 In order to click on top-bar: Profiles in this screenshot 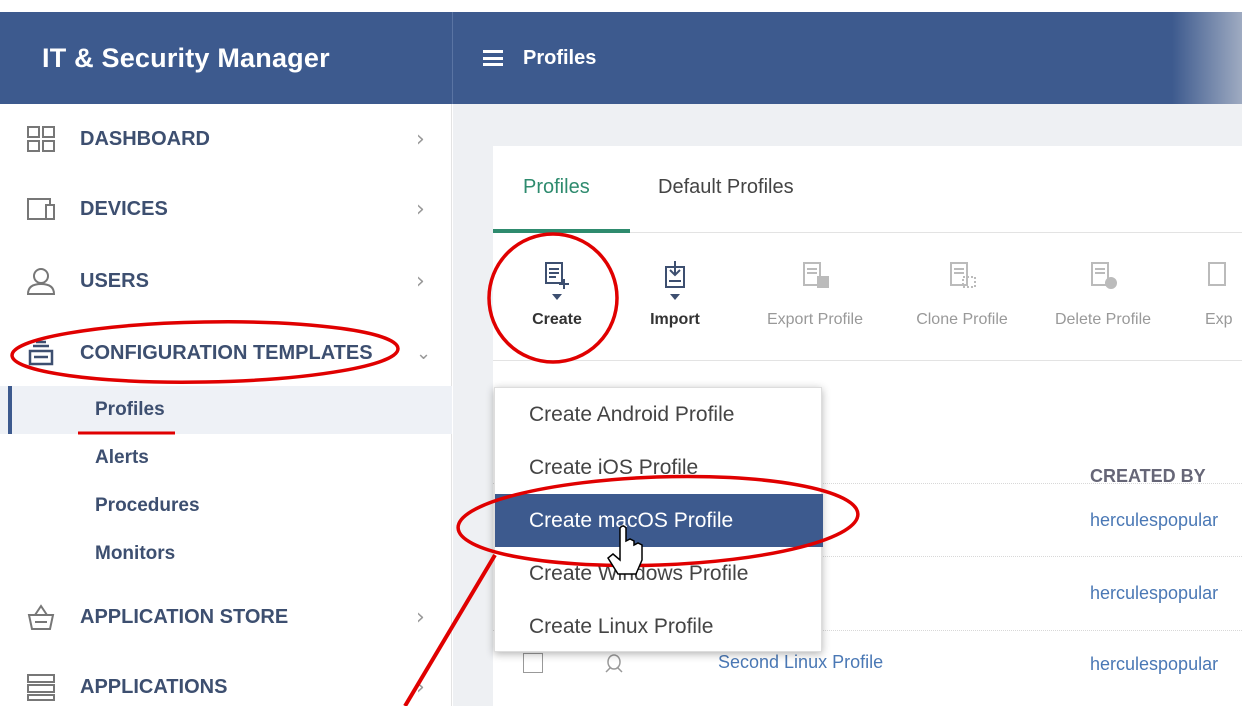, I will do `click(847, 58)`.